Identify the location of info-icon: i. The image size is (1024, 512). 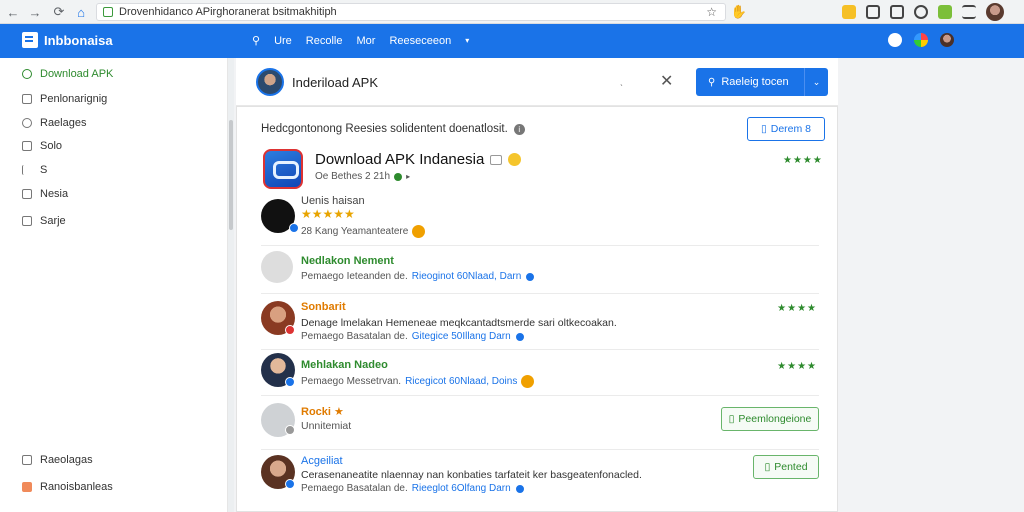
(519, 129).